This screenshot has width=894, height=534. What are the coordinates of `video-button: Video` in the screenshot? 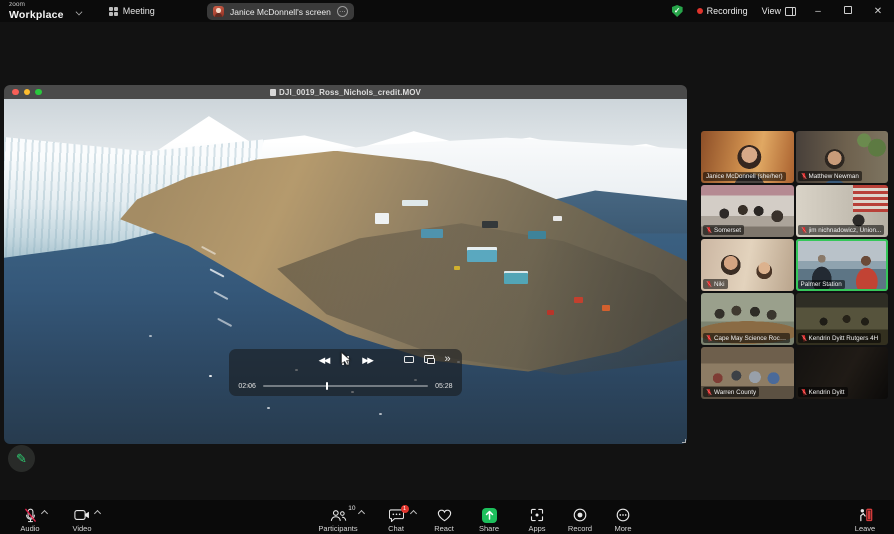 It's located at (82, 520).